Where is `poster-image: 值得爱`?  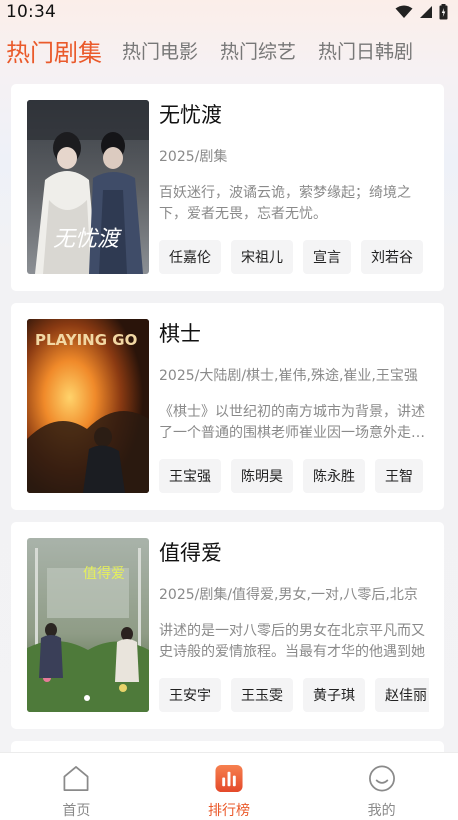 poster-image: 值得爱 is located at coordinates (88, 625).